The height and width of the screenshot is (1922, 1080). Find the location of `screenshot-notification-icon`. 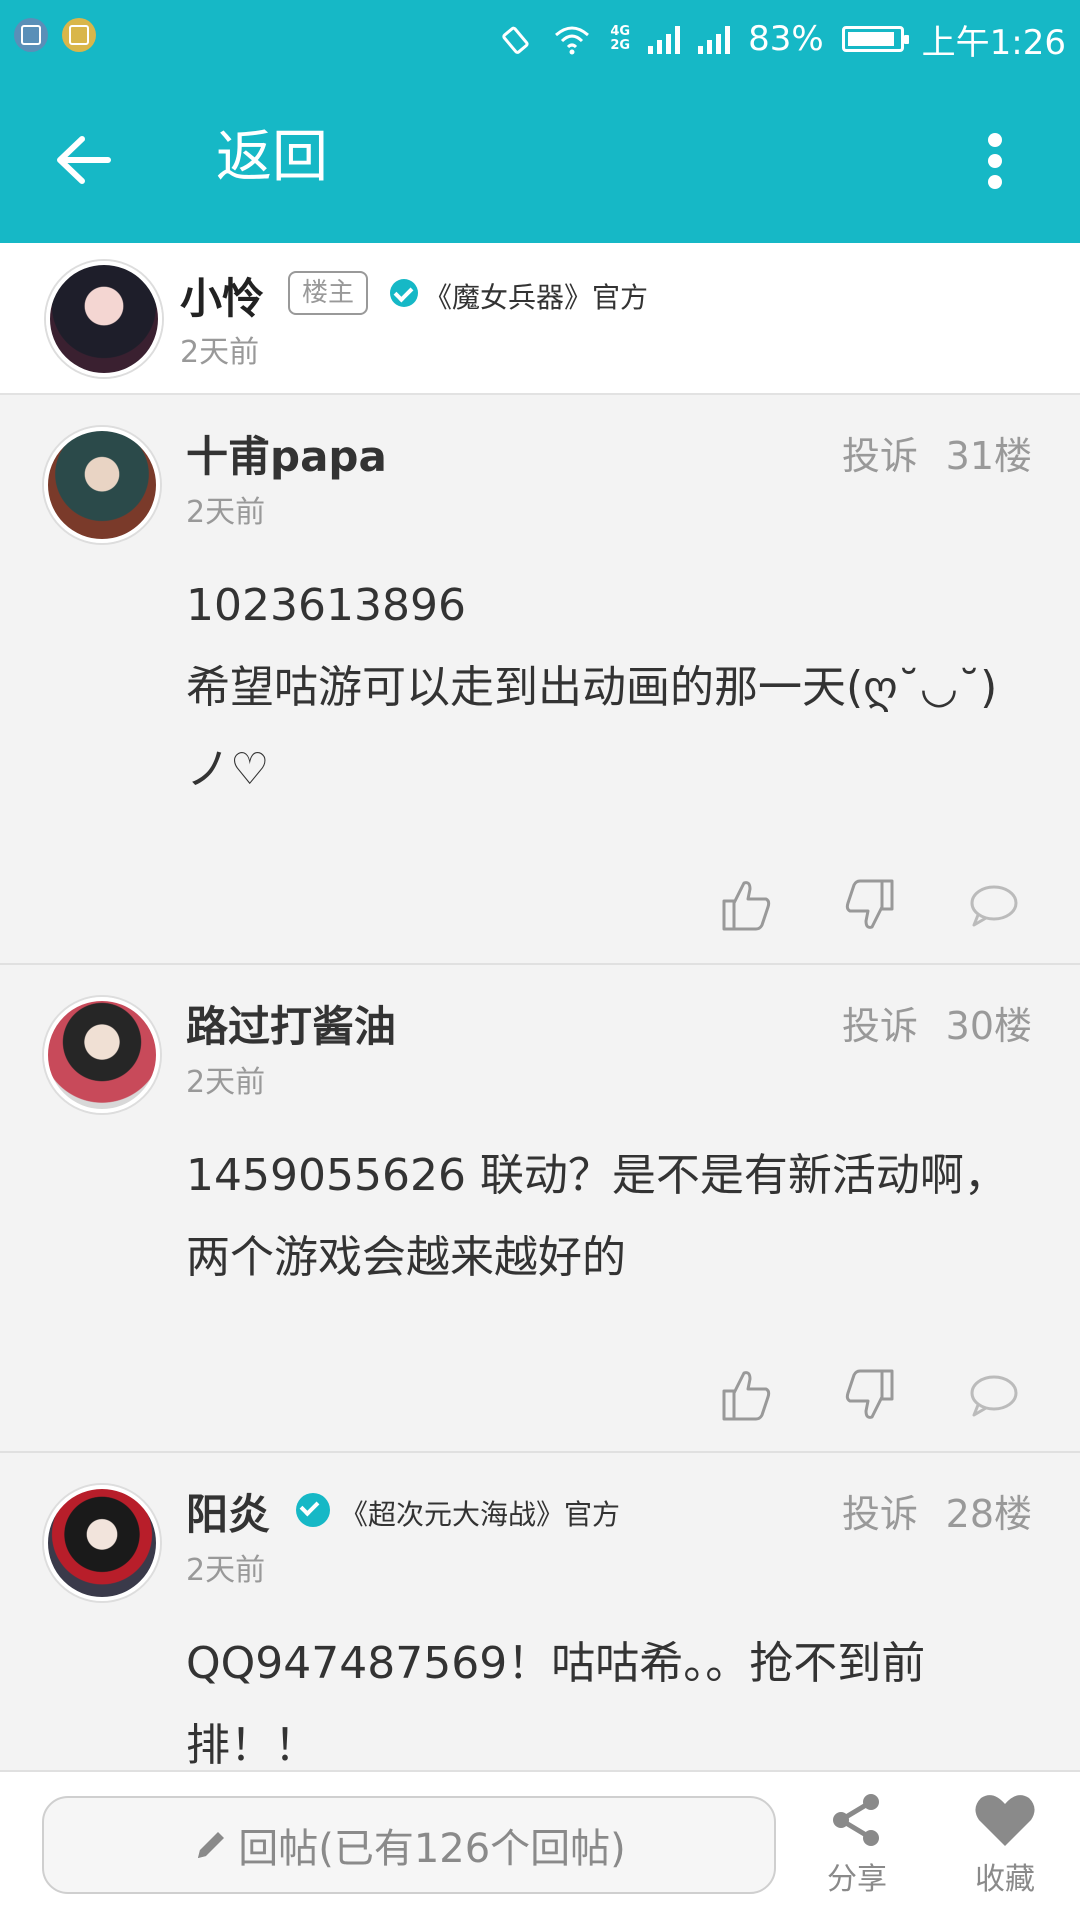

screenshot-notification-icon is located at coordinates (31, 35).